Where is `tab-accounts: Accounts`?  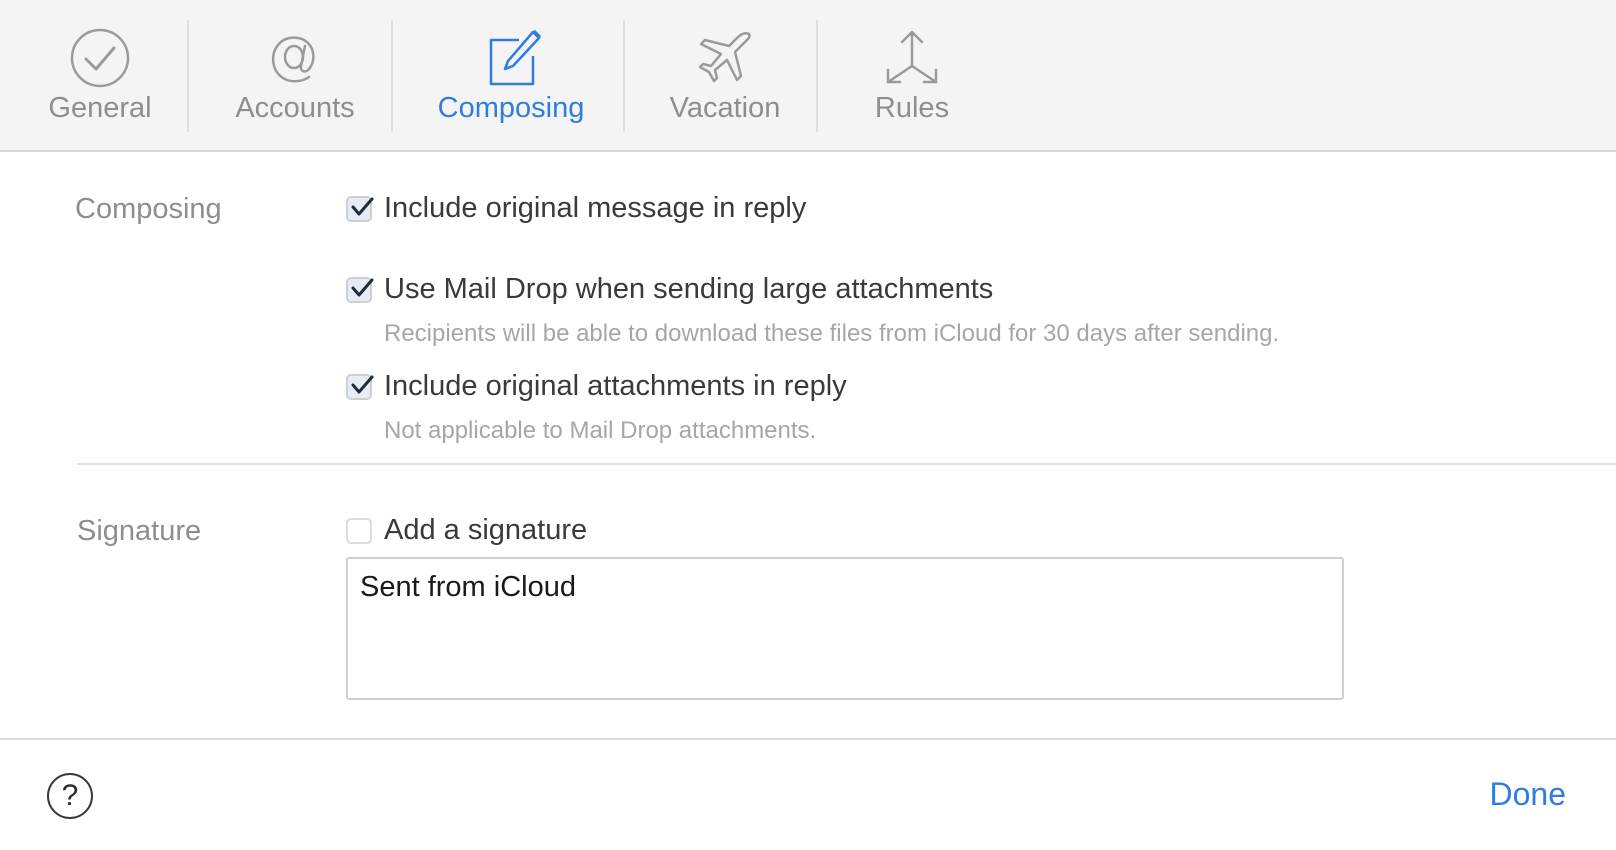
tab-accounts: Accounts is located at coordinates (295, 75).